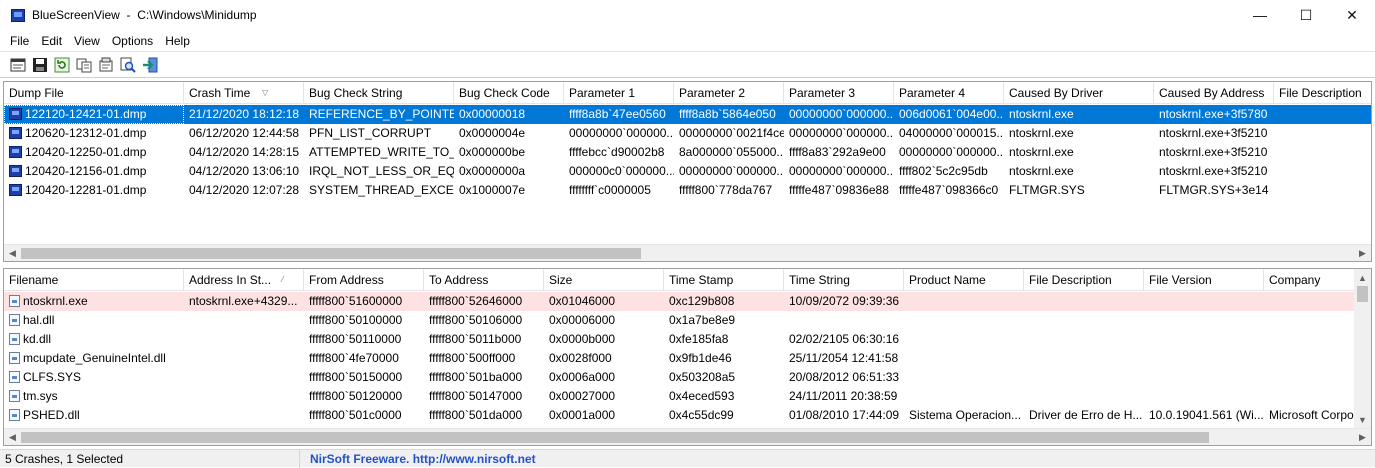 The width and height of the screenshot is (1375, 468). Describe the element at coordinates (509, 93) in the screenshot. I see `column-header: Bug Check Code` at that location.